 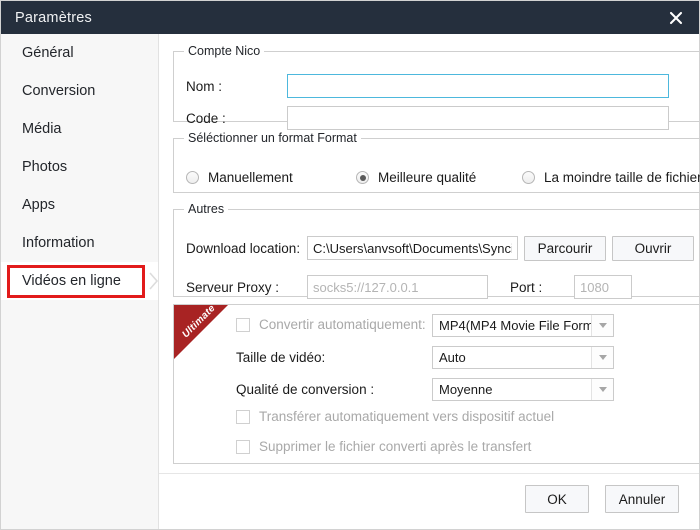 I want to click on sidebar-item-media: Média, so click(x=79, y=129).